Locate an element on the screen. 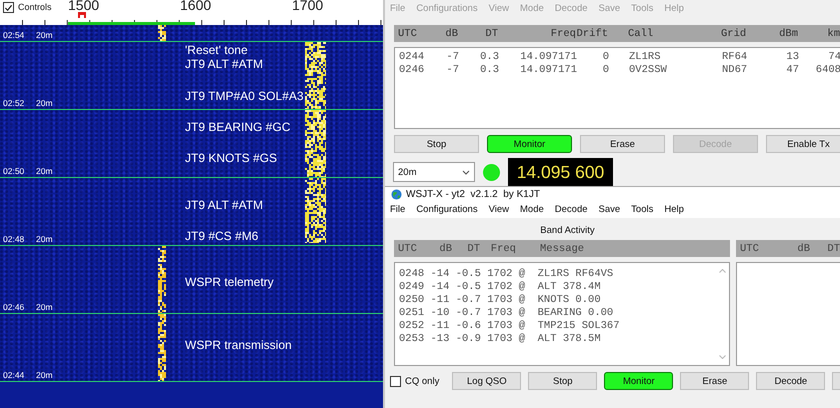 The width and height of the screenshot is (840, 408). annotation-text: JT9 #CS #M6 is located at coordinates (221, 236).